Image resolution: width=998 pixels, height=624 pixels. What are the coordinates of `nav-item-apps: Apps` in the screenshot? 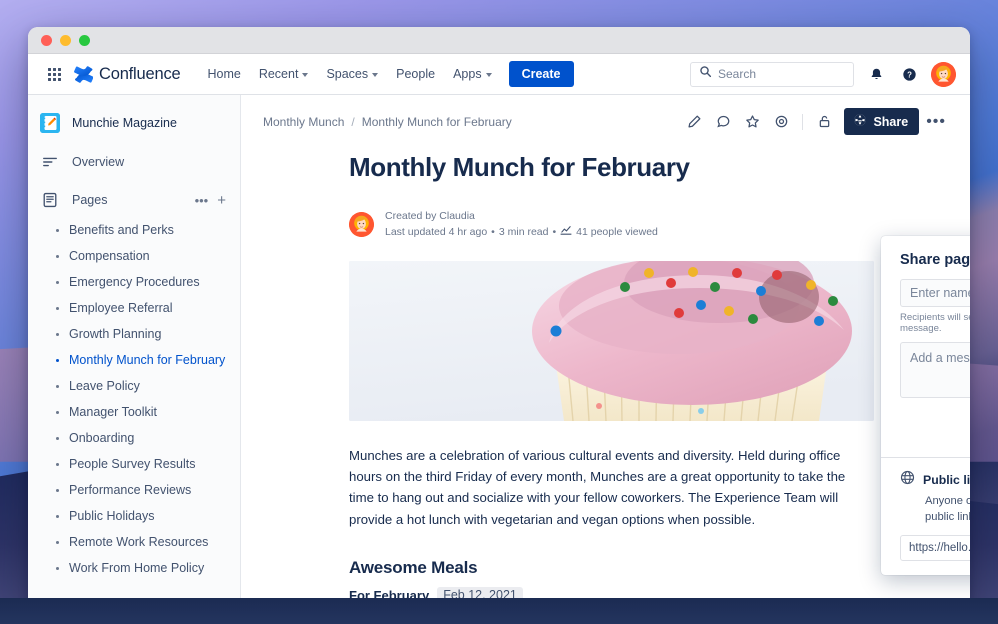 It's located at (472, 74).